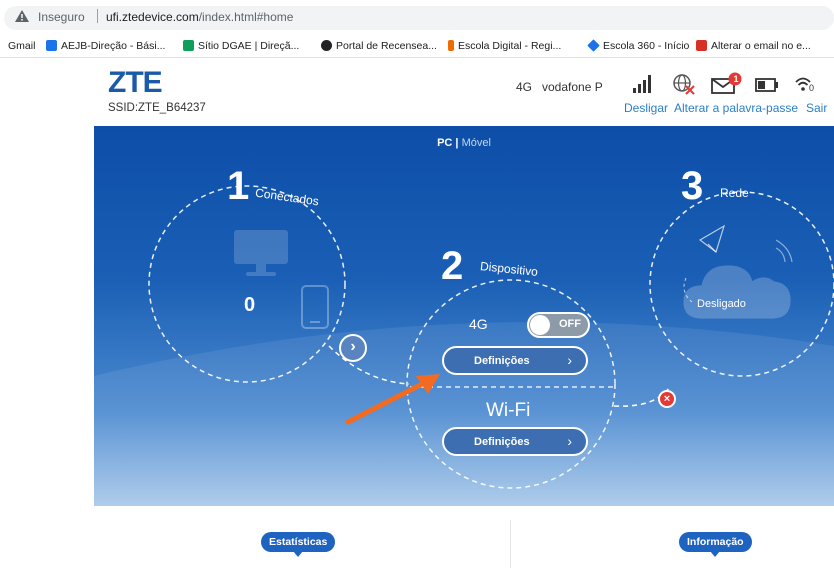  What do you see at coordinates (540, 325) in the screenshot?
I see `toggle-knob` at bounding box center [540, 325].